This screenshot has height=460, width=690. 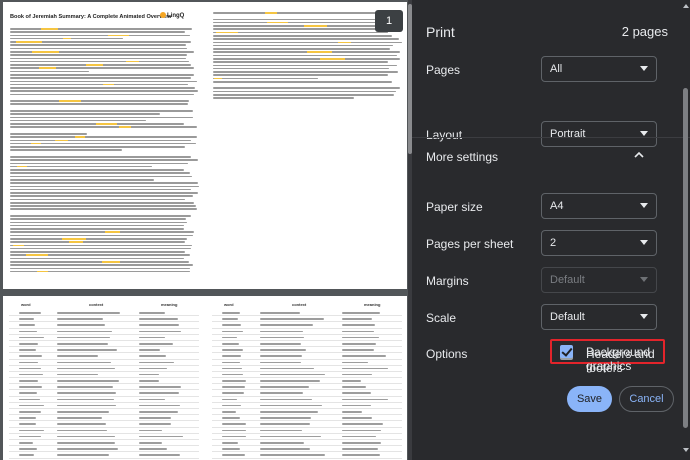 What do you see at coordinates (104, 151) in the screenshot?
I see `document-body-text` at bounding box center [104, 151].